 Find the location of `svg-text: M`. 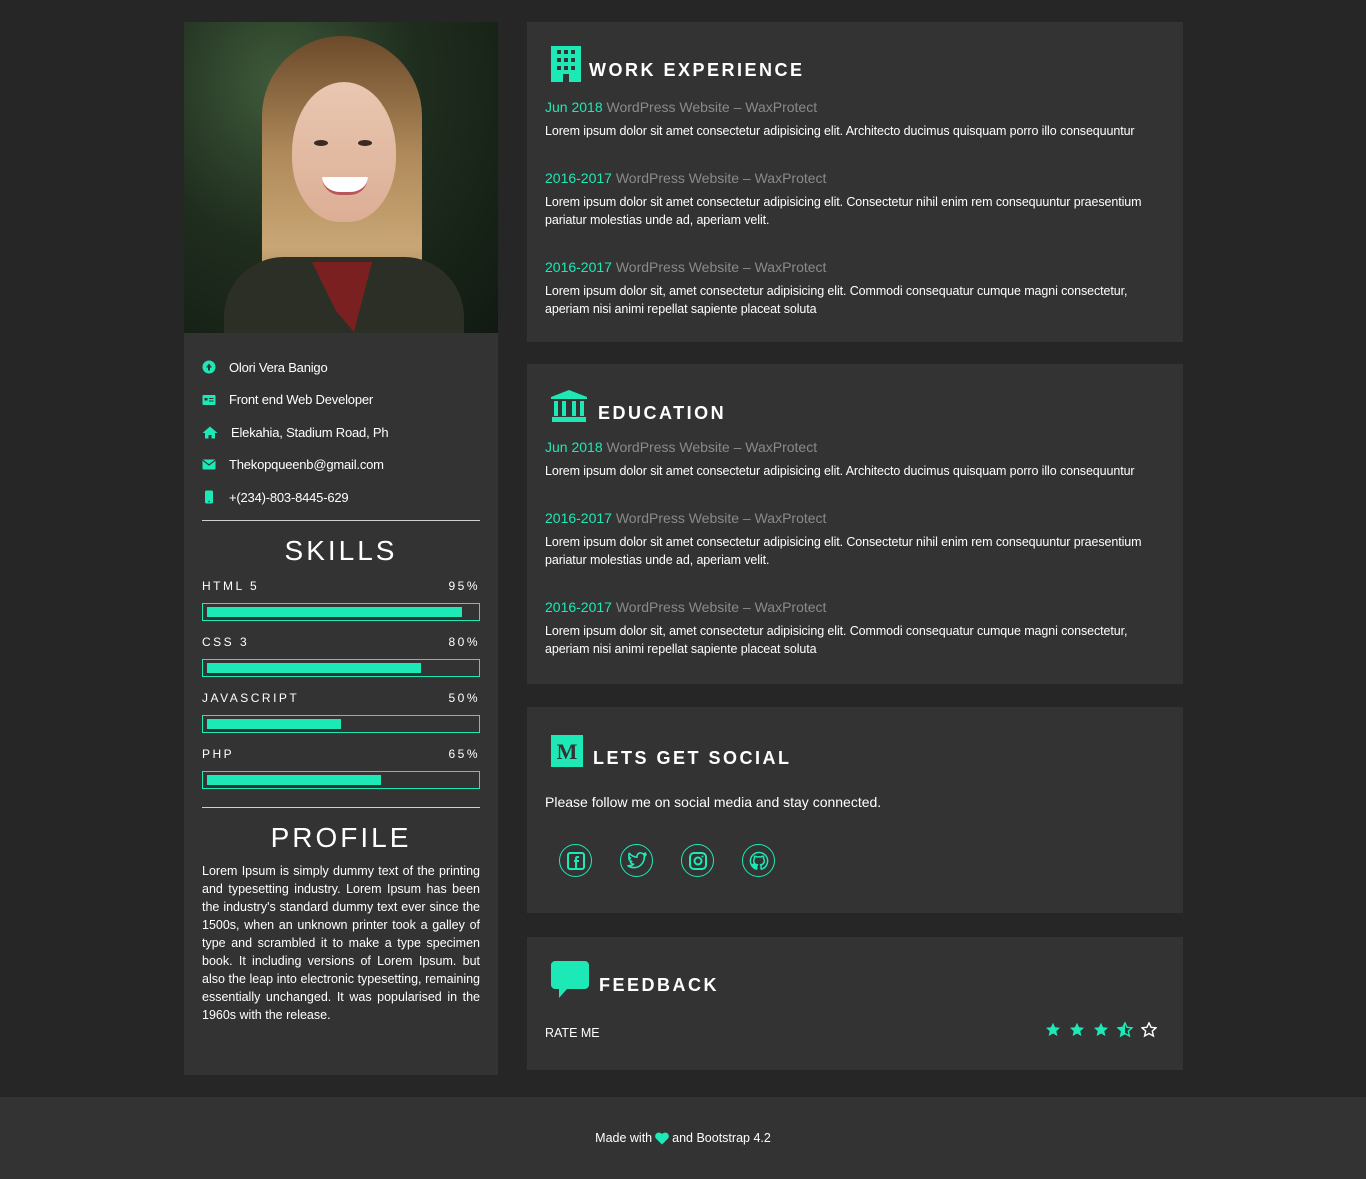

svg-text: M is located at coordinates (567, 751).